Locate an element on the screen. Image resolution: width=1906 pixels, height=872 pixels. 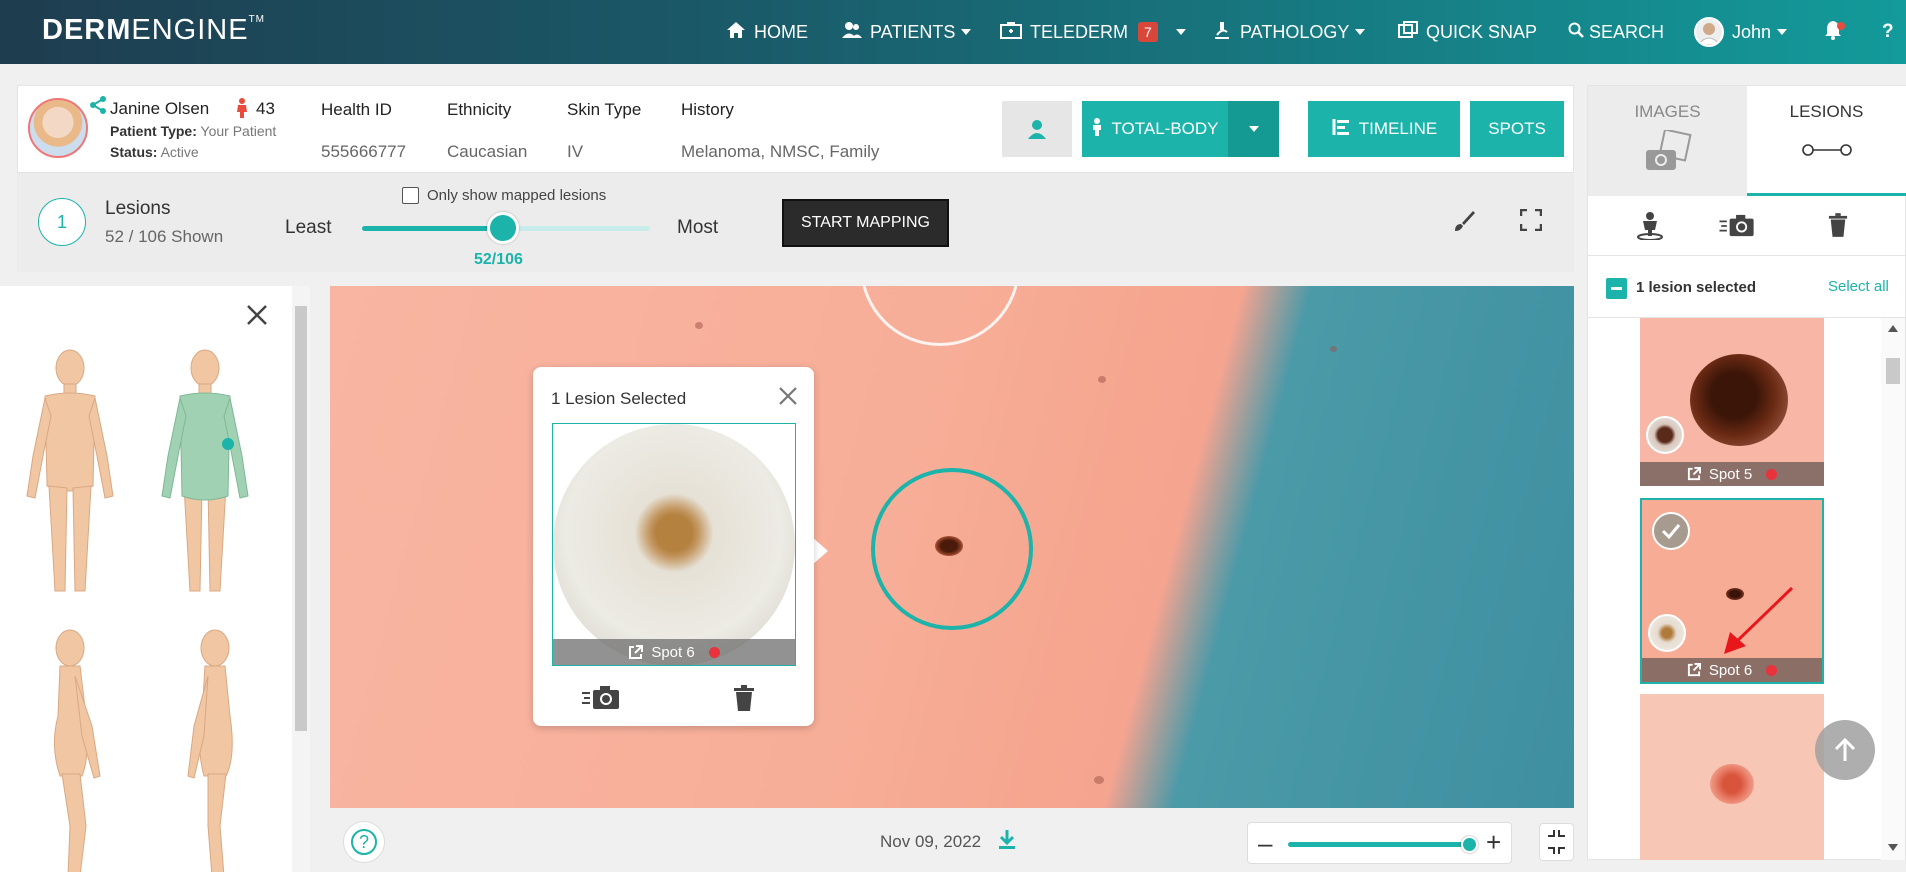
nav-patients: PATIENTS is located at coordinates (907, 32).